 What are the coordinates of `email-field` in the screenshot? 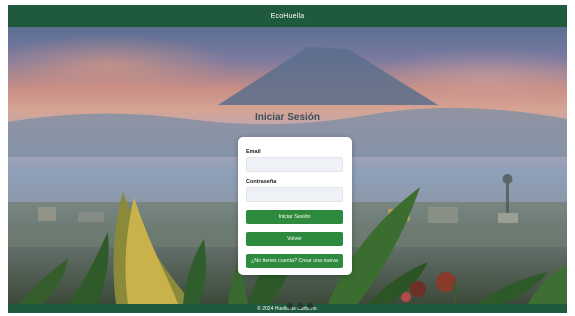 It's located at (294, 164).